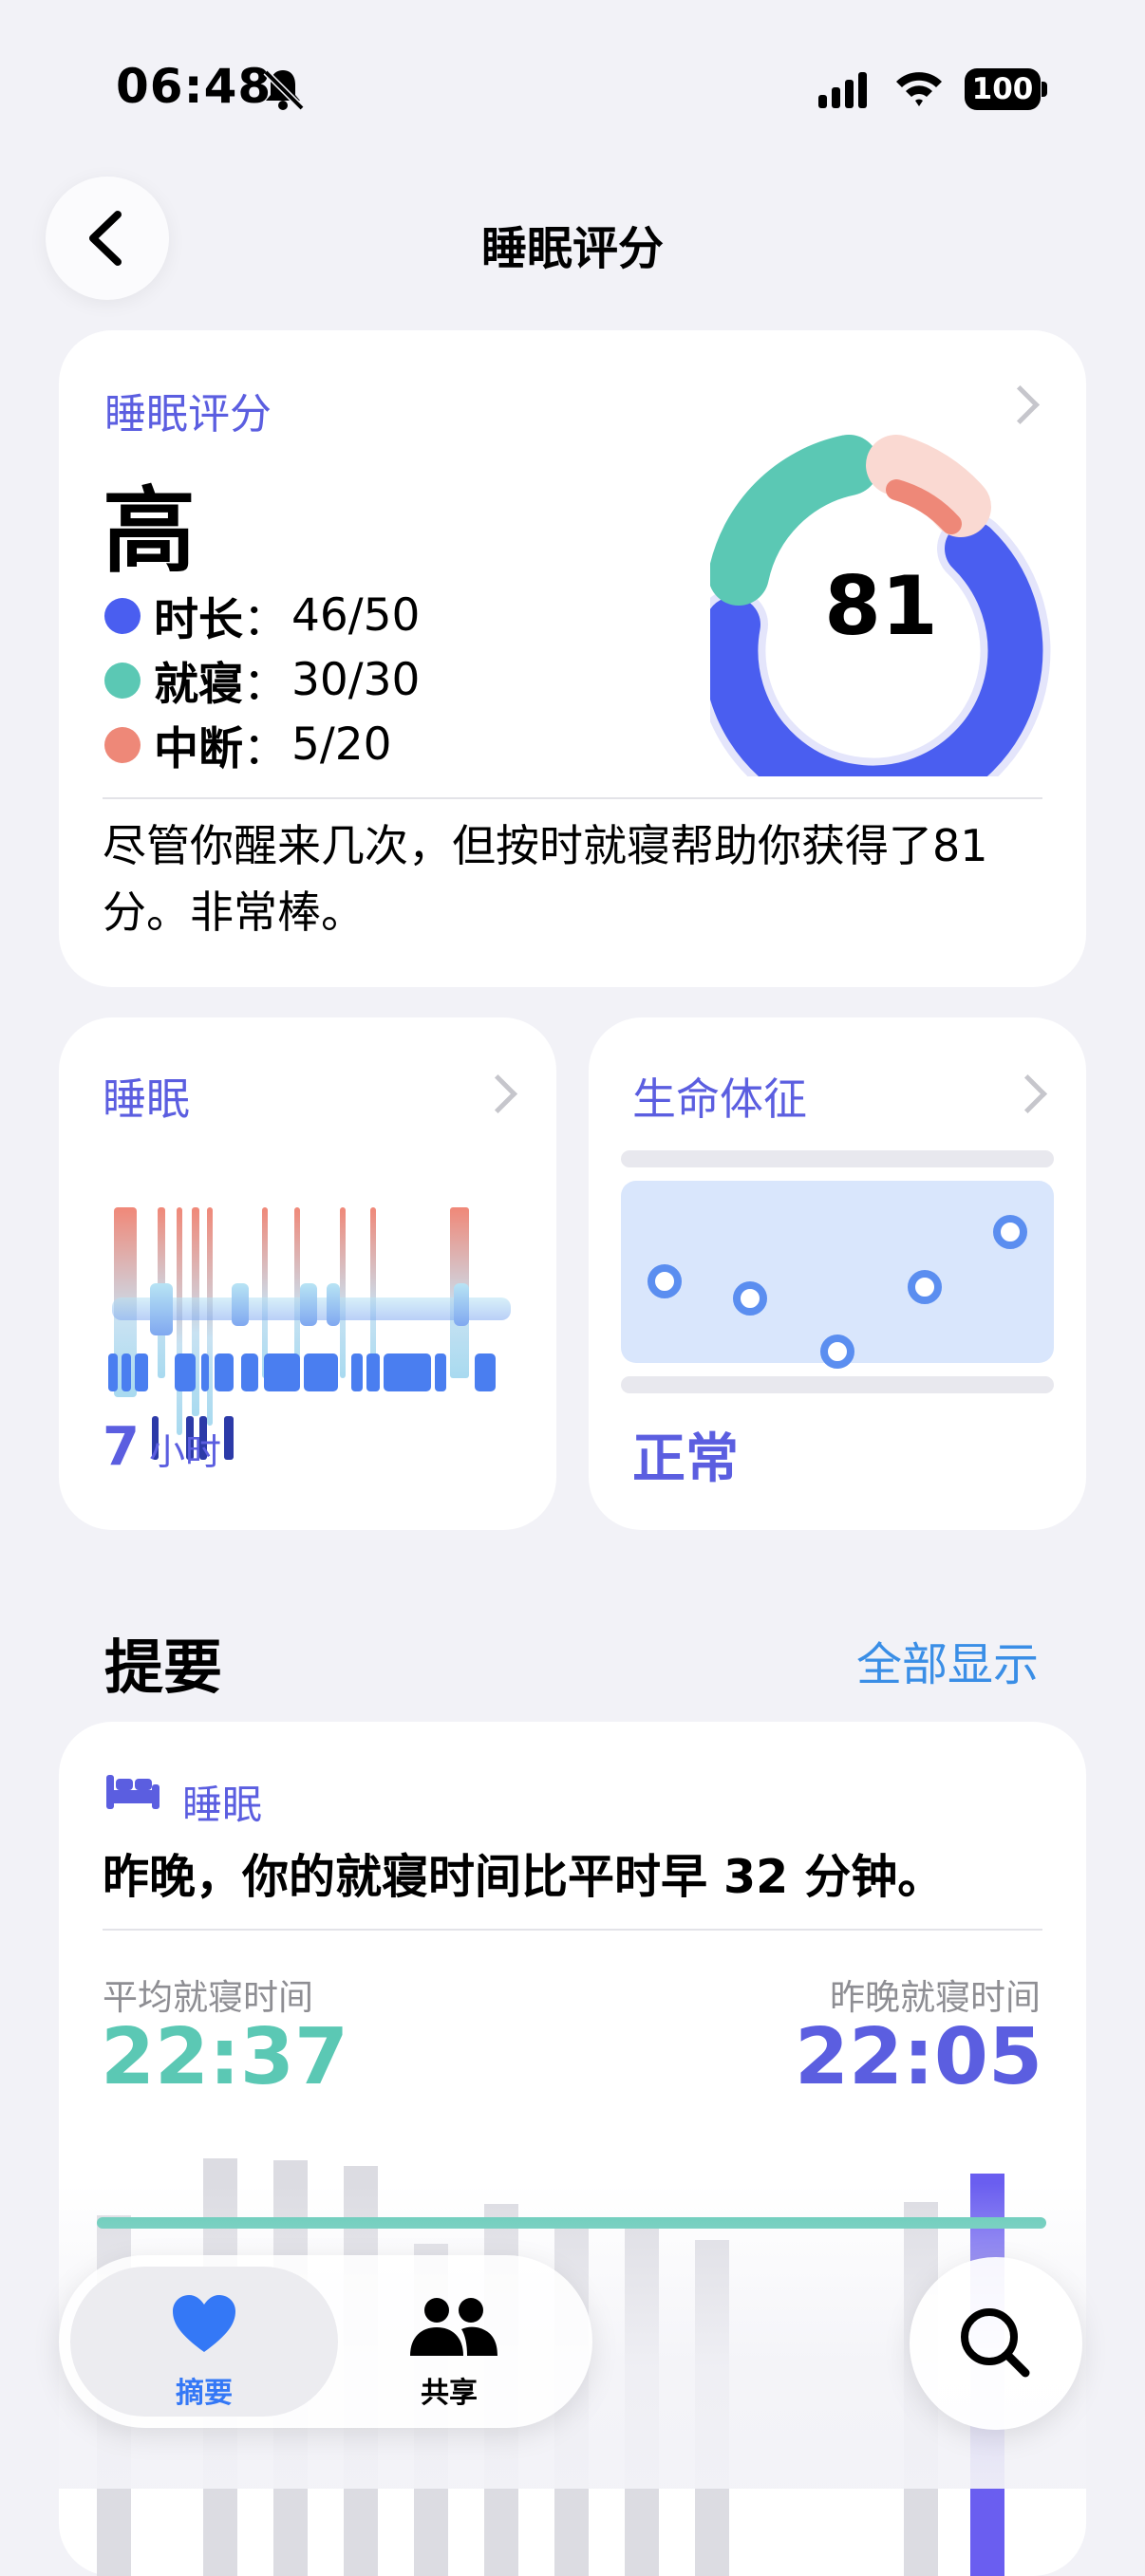 This screenshot has width=1145, height=2576. What do you see at coordinates (188, 415) in the screenshot?
I see `score-card-title: 睡眠评分` at bounding box center [188, 415].